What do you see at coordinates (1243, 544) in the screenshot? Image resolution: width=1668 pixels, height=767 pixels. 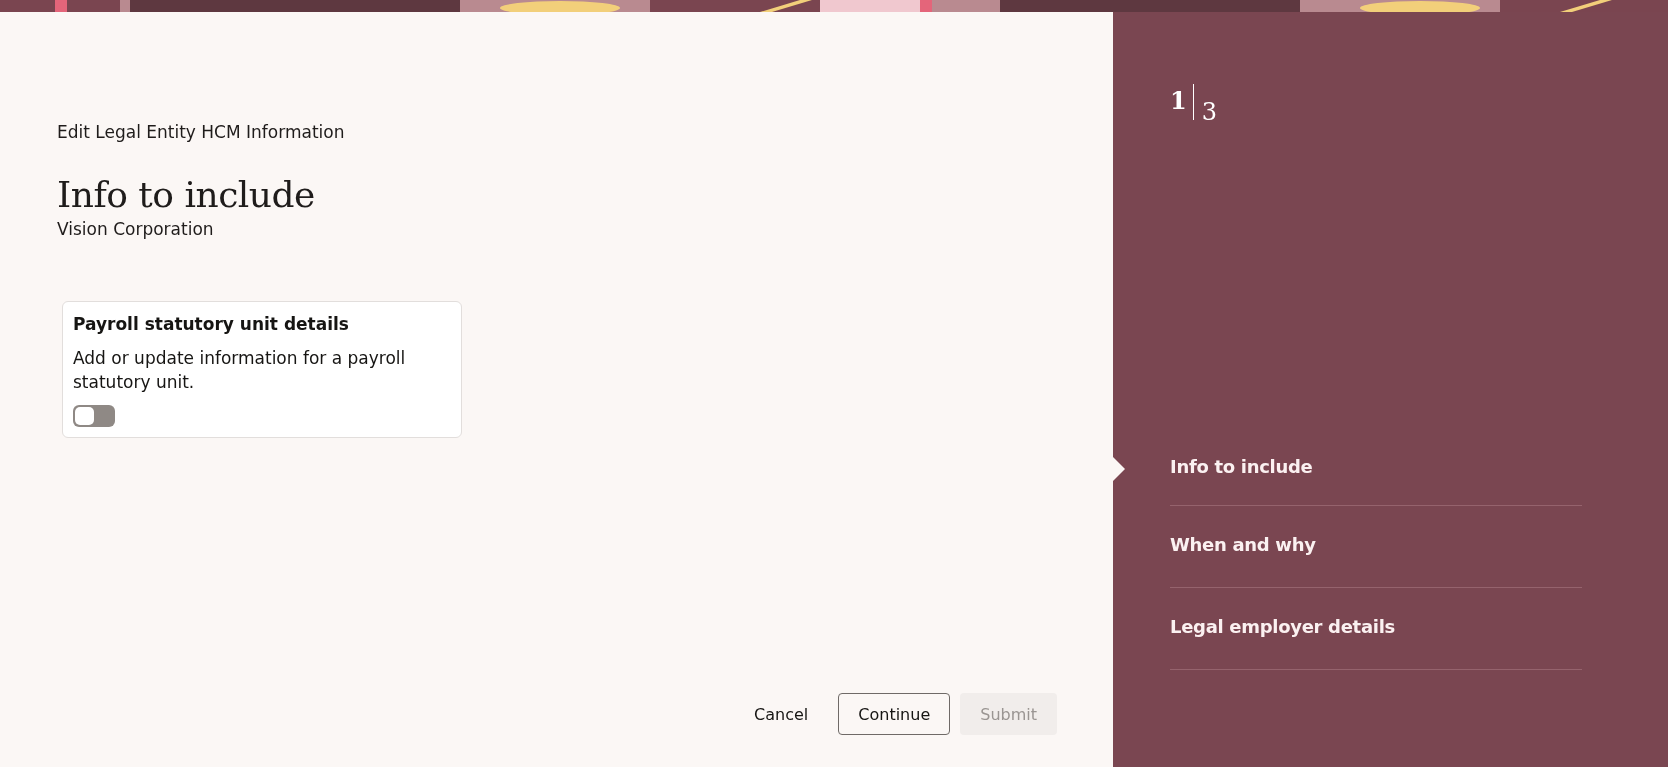 I see `step-item: When and why` at bounding box center [1243, 544].